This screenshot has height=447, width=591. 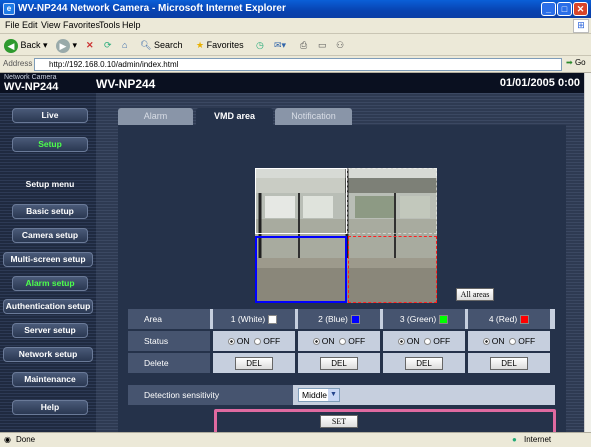 What do you see at coordinates (50, 25) in the screenshot?
I see `menu-view: View` at bounding box center [50, 25].